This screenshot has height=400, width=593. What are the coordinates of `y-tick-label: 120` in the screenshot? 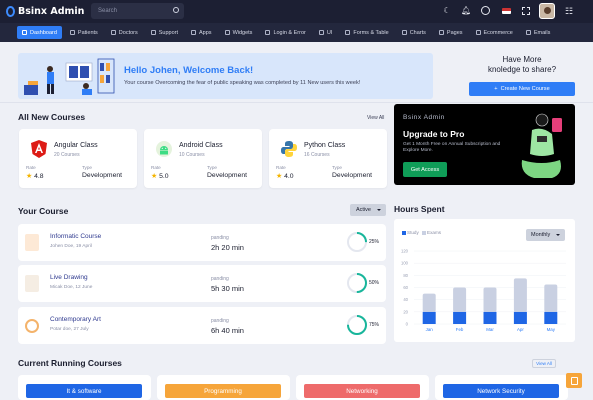 It's located at (405, 251).